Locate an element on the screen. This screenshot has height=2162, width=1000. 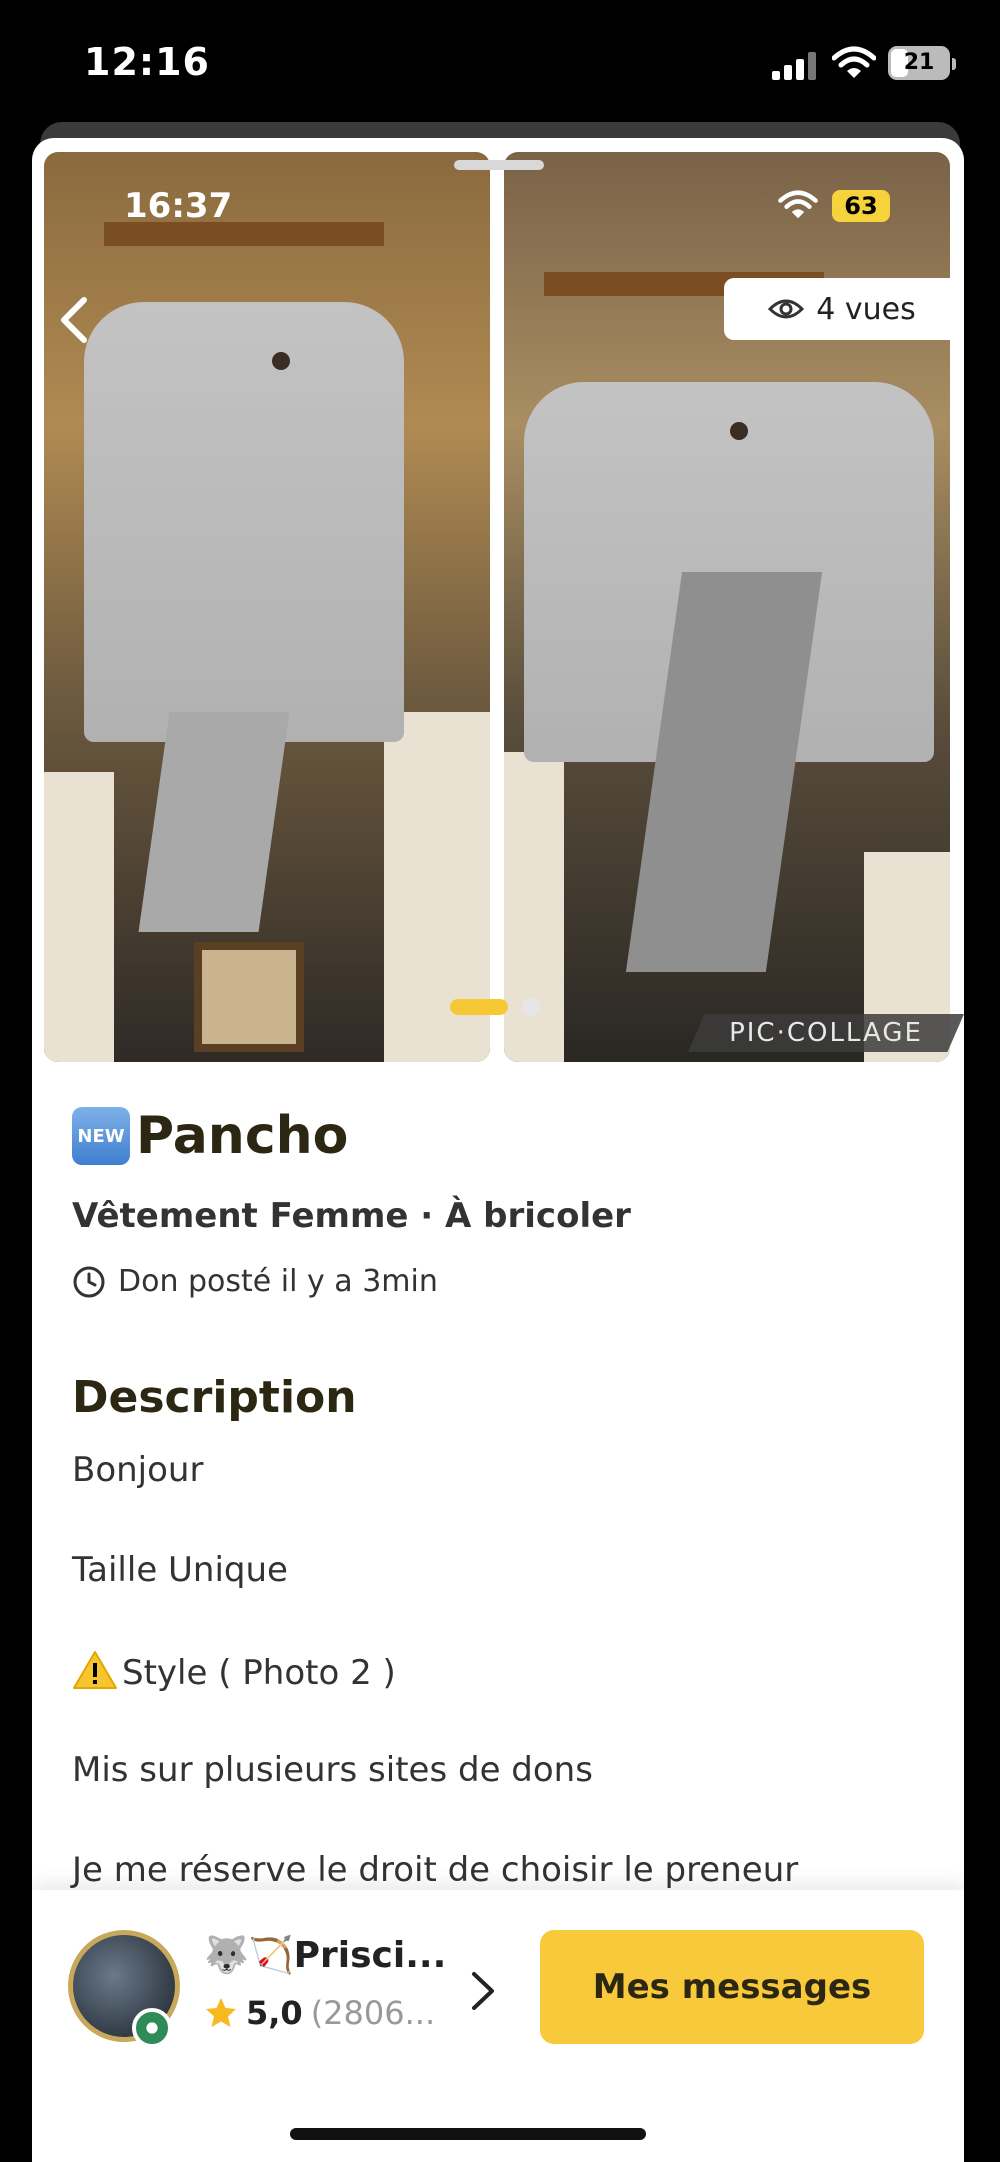
home-indicator is located at coordinates (468, 2134).